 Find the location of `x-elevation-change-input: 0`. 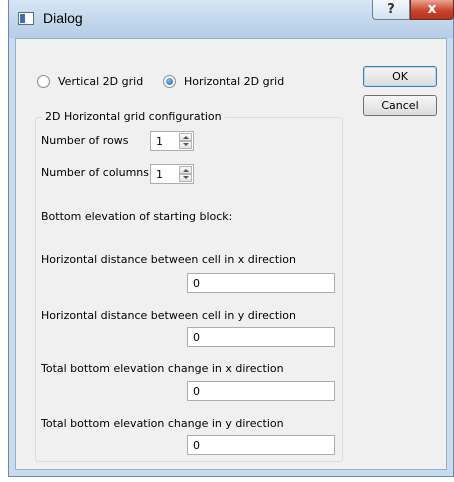

x-elevation-change-input: 0 is located at coordinates (261, 391).